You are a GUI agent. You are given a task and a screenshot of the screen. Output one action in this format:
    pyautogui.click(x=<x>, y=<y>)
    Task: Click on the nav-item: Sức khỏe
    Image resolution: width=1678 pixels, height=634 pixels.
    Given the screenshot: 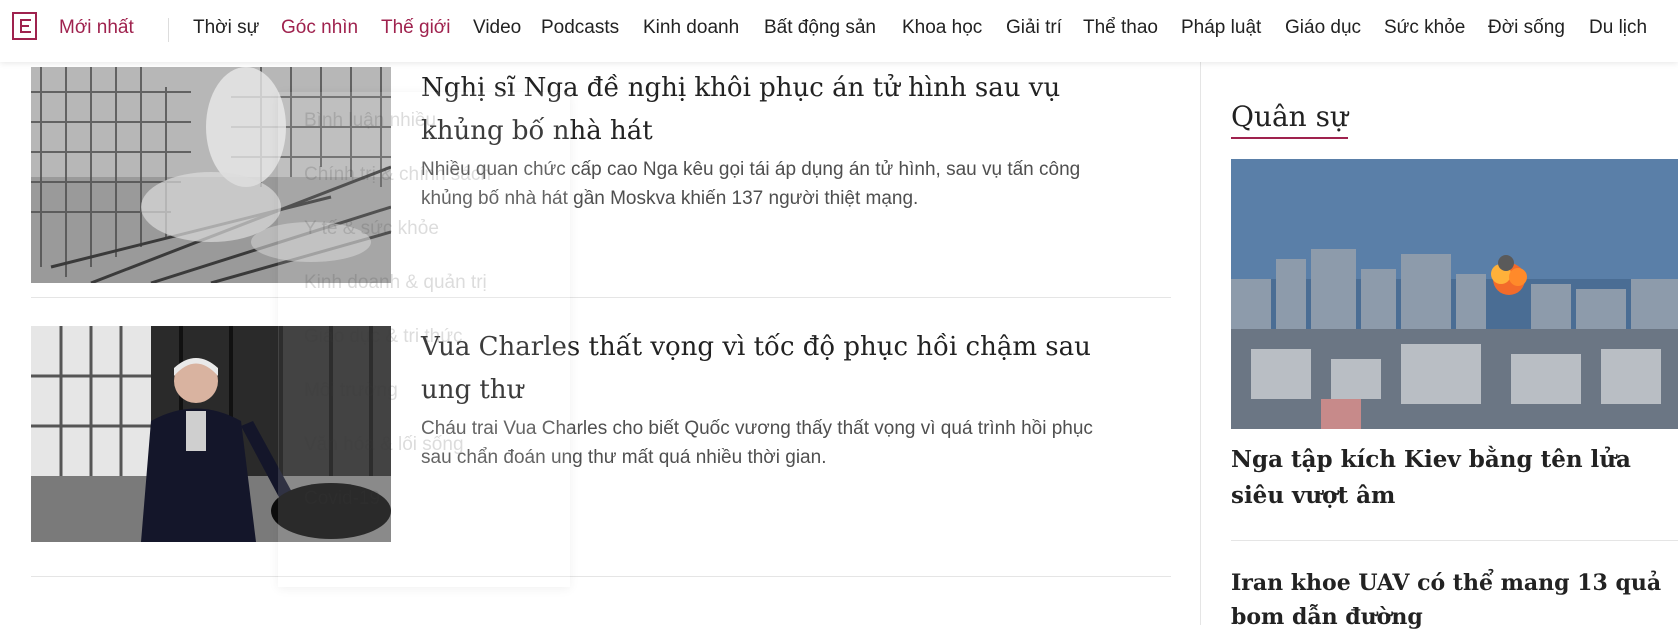 What is the action you would take?
    pyautogui.click(x=1424, y=28)
    